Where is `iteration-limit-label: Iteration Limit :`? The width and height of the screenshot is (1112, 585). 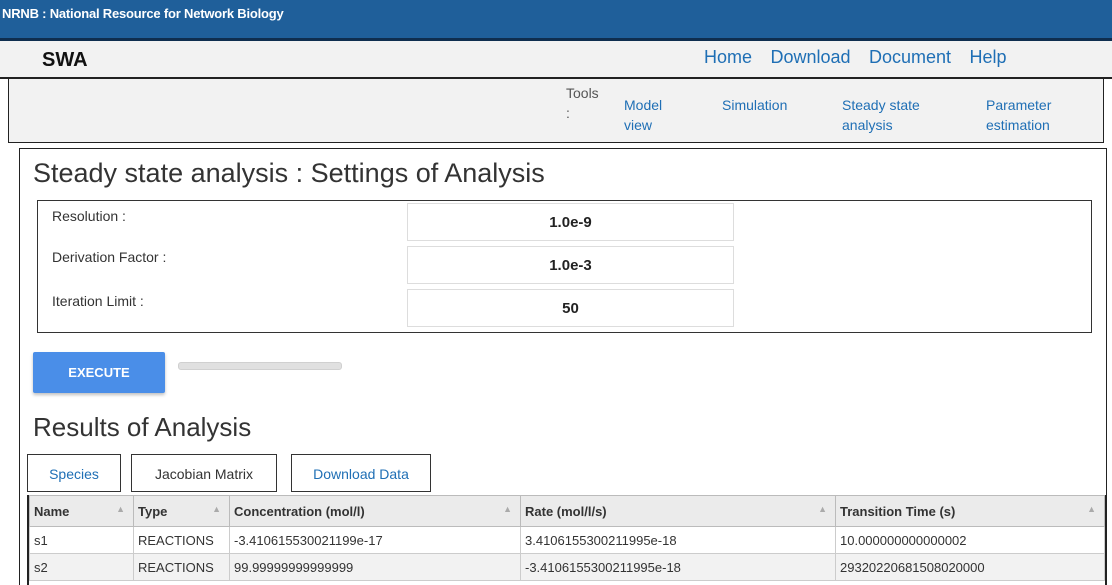 iteration-limit-label: Iteration Limit : is located at coordinates (98, 301).